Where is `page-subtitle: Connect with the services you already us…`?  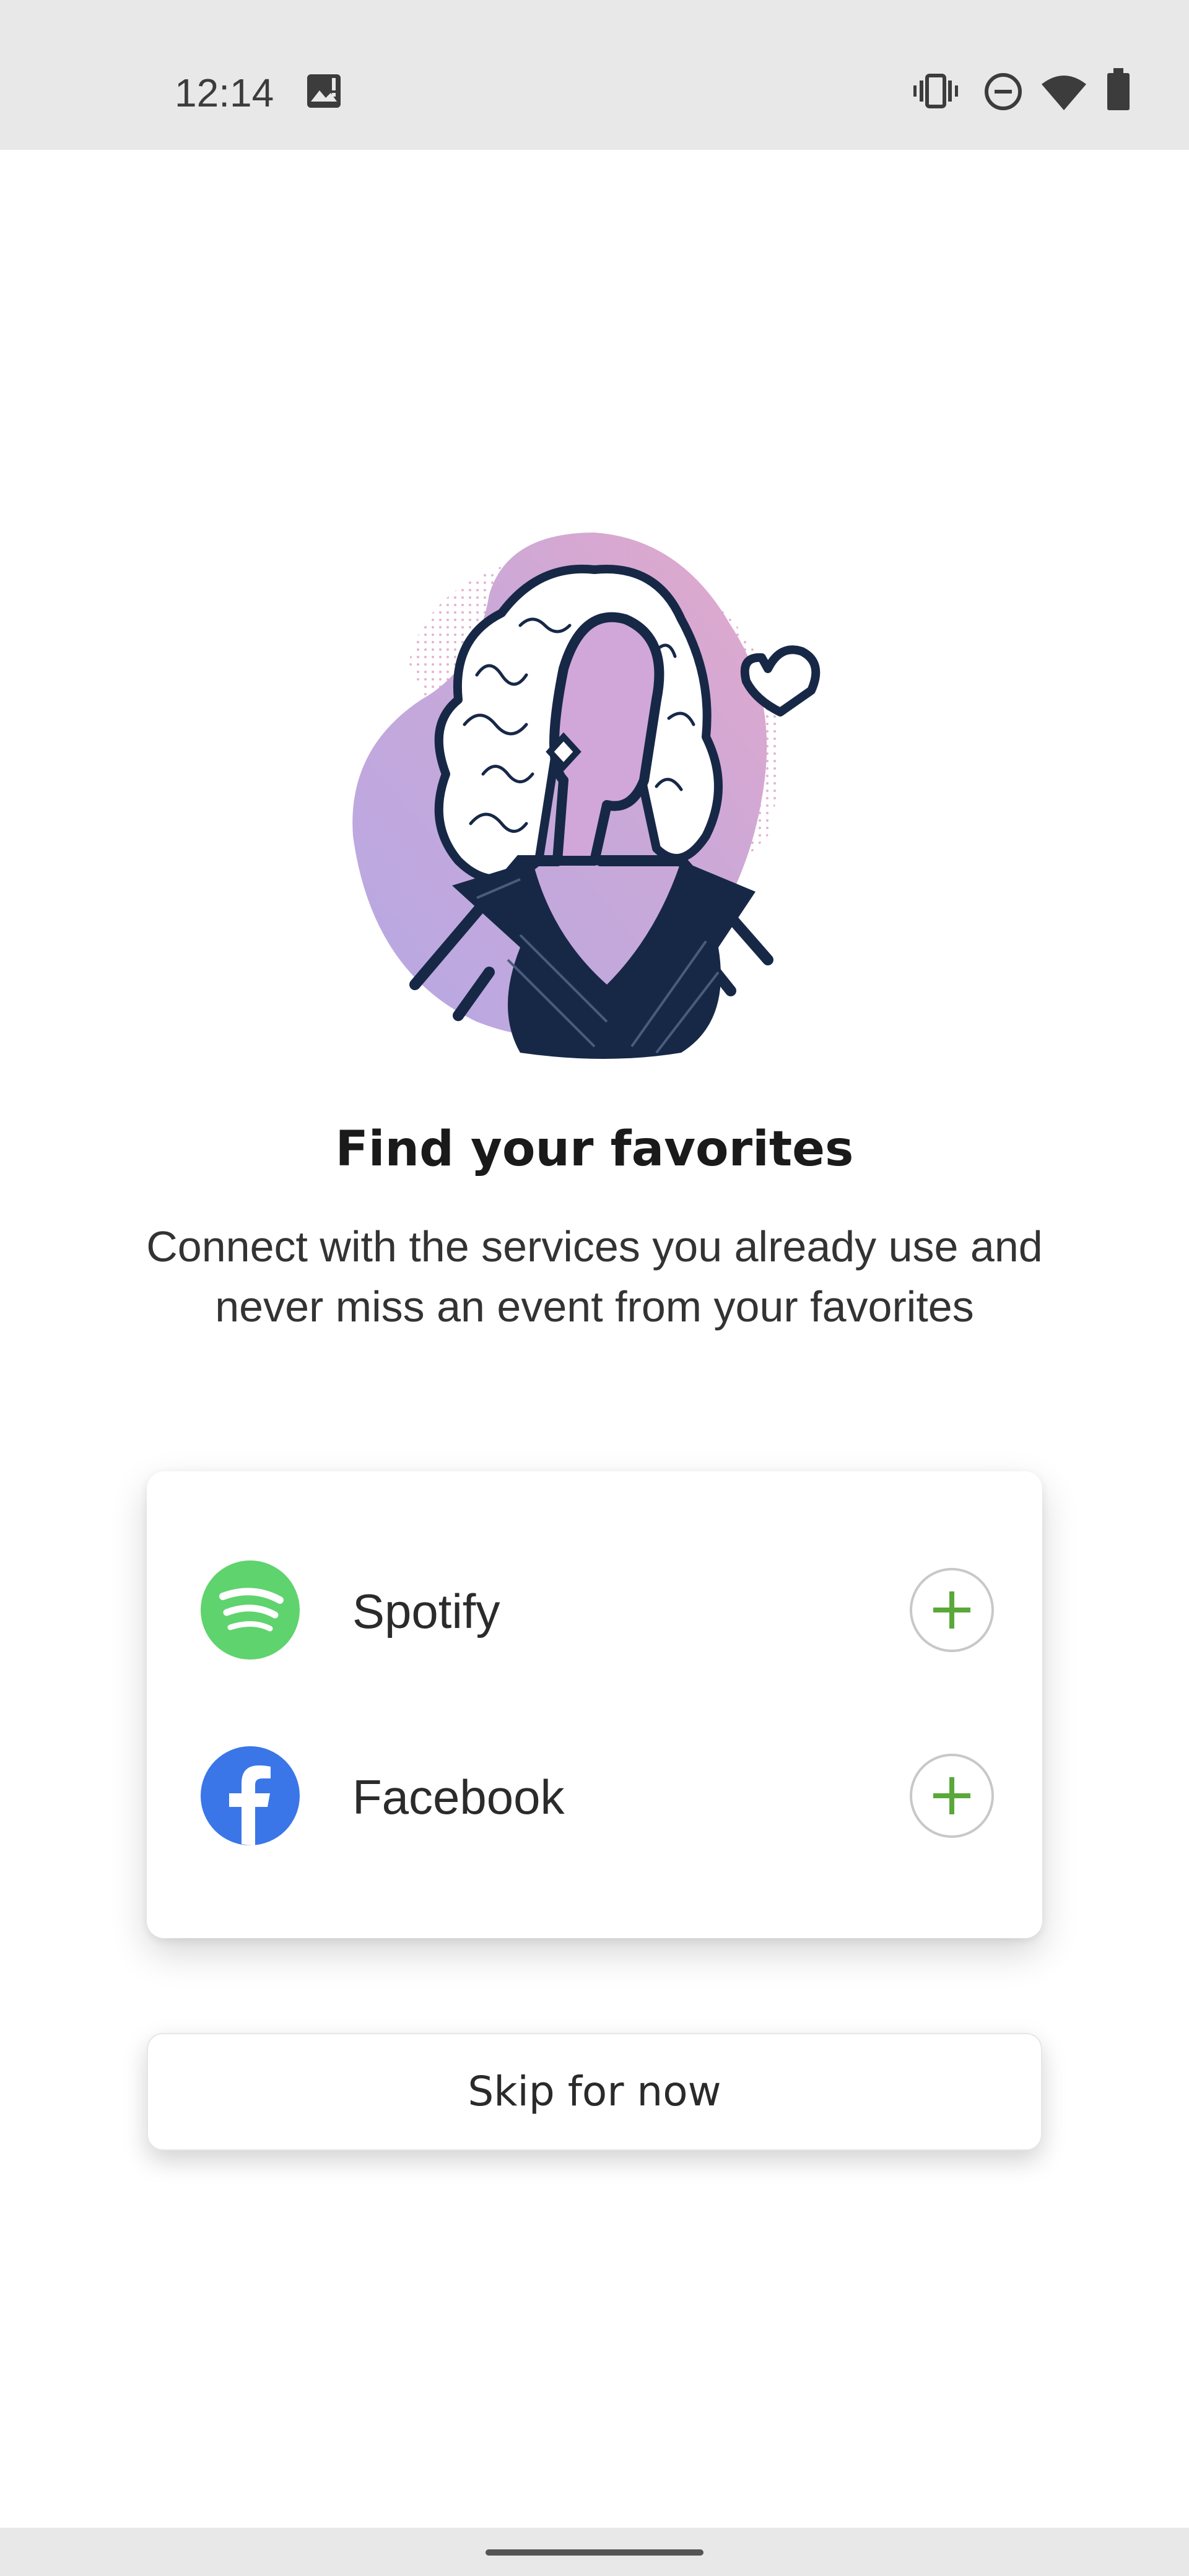 page-subtitle: Connect with the services you already us… is located at coordinates (594, 1277).